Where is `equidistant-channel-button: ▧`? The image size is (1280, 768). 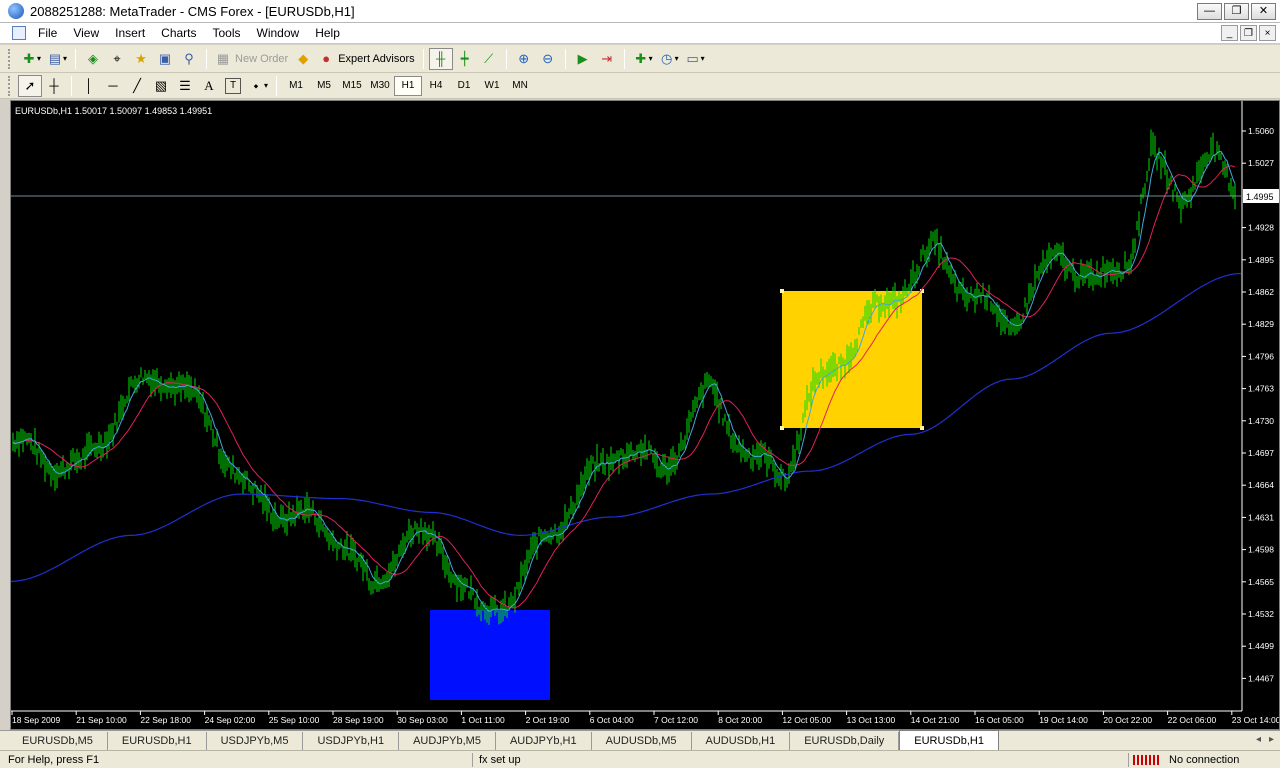 equidistant-channel-button: ▧ is located at coordinates (161, 86).